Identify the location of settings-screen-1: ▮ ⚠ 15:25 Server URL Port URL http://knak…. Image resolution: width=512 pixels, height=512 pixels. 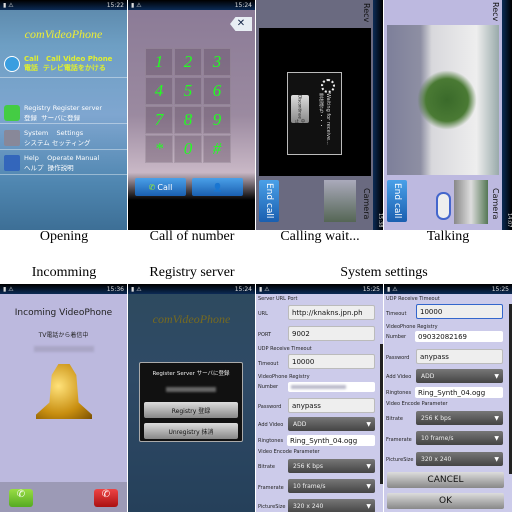
(319, 398).